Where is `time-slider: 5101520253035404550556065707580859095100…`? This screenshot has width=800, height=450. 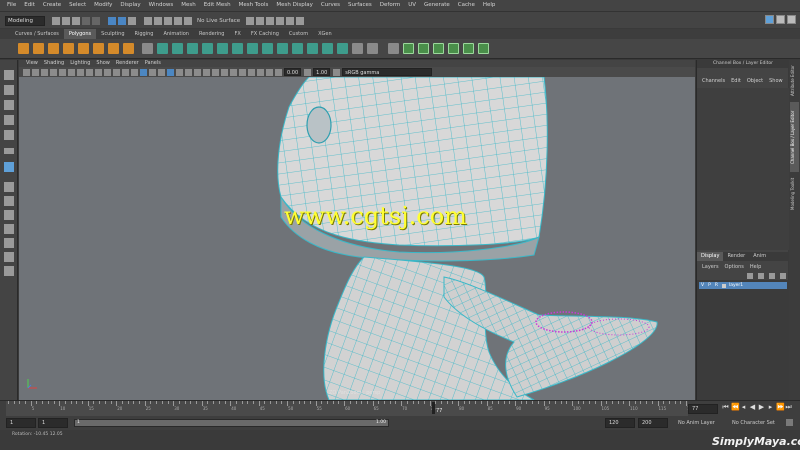
time-slider: 5101520253035404550556065707580859095100… is located at coordinates (400, 408).